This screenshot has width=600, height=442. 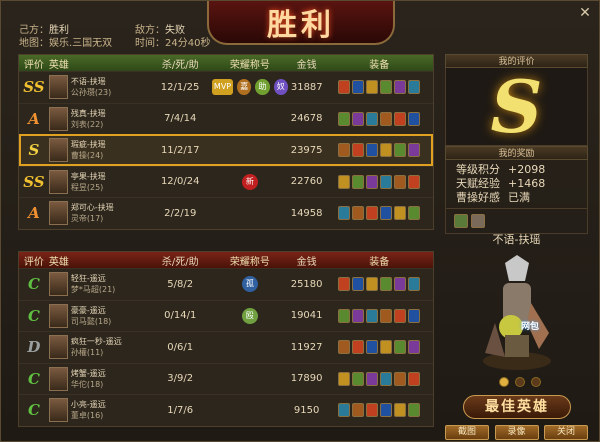 What do you see at coordinates (222, 87) in the screenshot?
I see `honor-badge-icon: MVP` at bounding box center [222, 87].